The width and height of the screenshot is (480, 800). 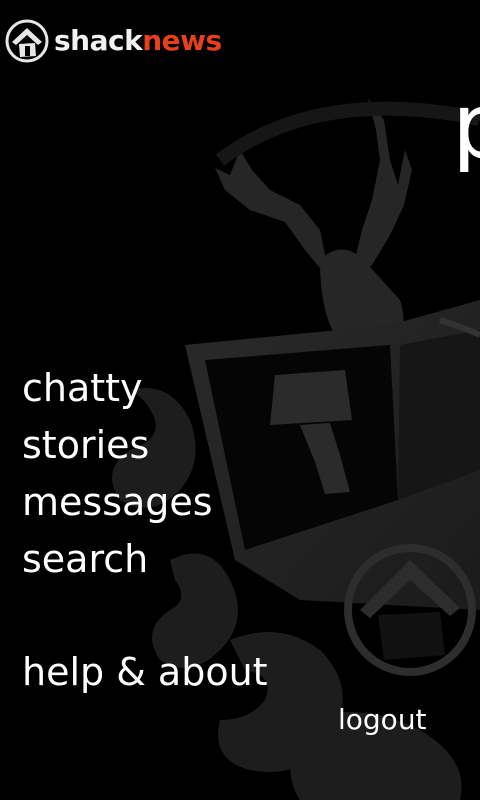 What do you see at coordinates (145, 502) in the screenshot?
I see `menu-item-messages: messages` at bounding box center [145, 502].